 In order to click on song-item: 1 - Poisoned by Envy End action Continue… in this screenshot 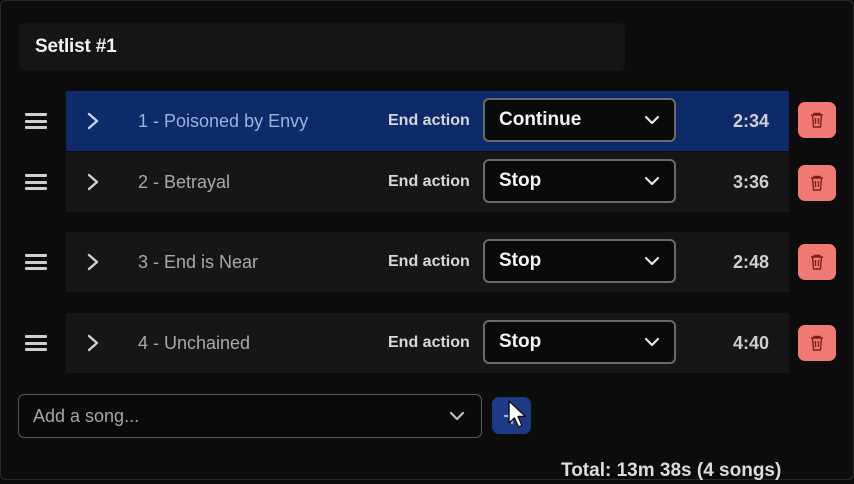, I will do `click(427, 121)`.